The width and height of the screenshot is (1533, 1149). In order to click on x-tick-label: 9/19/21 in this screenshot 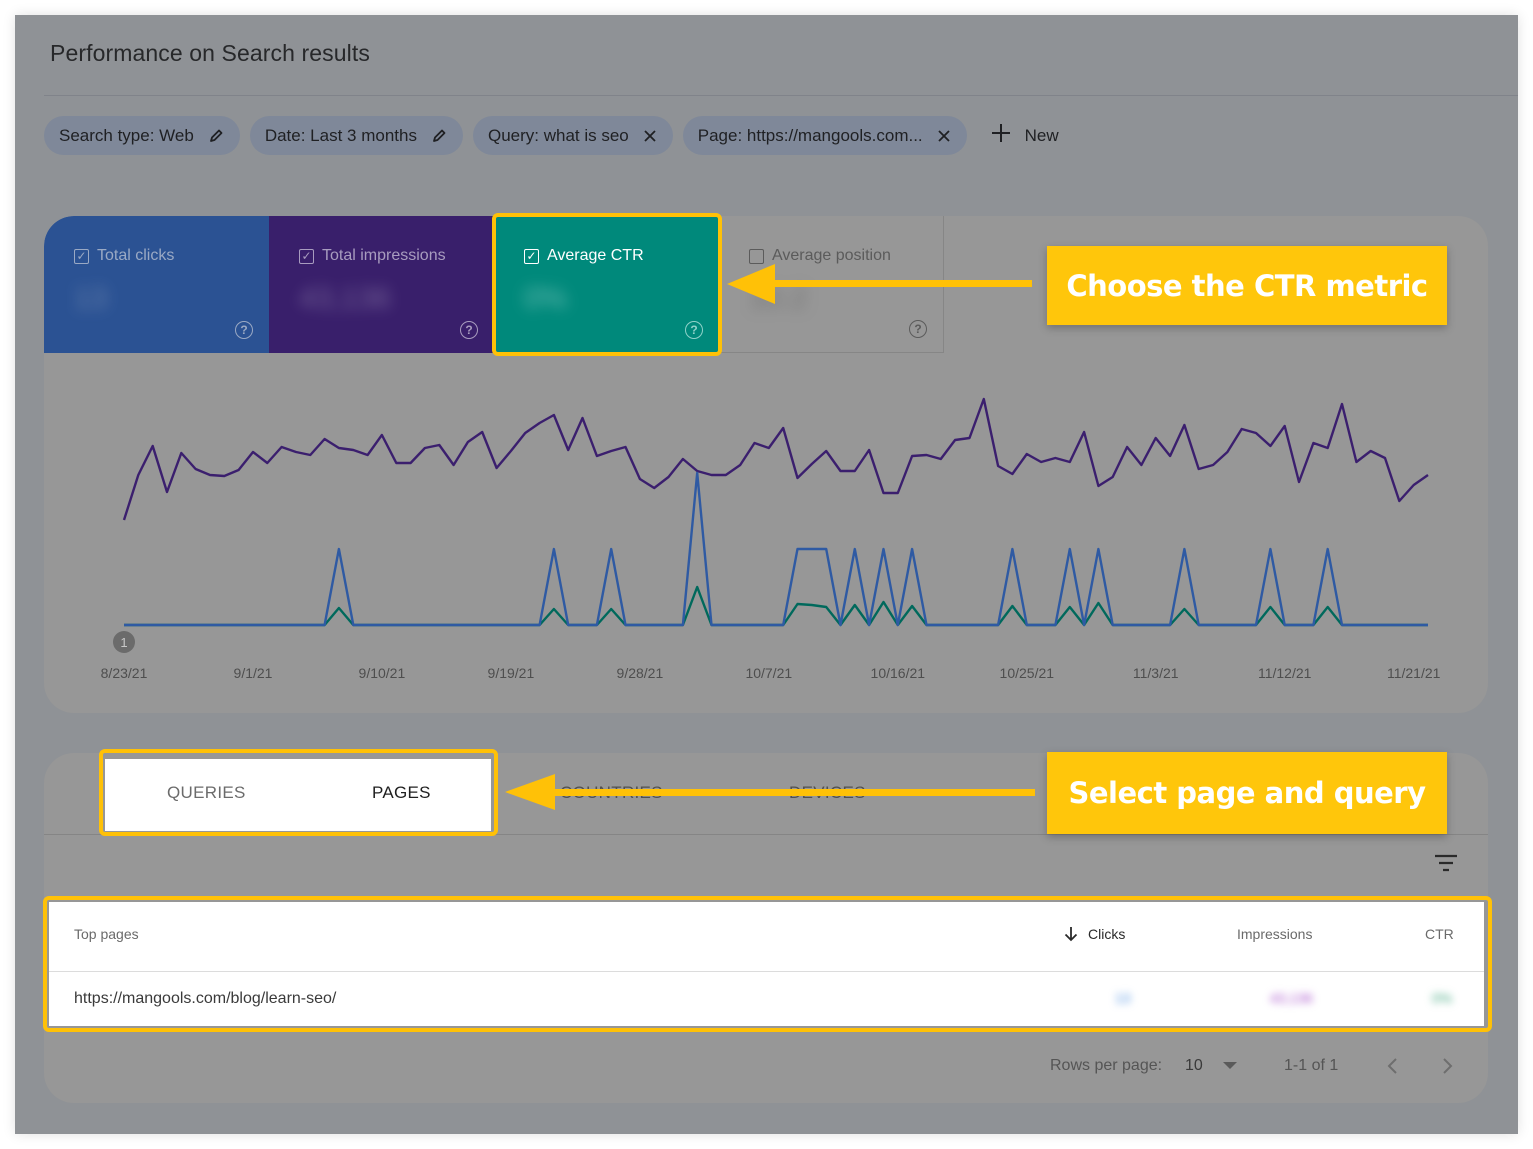, I will do `click(511, 673)`.